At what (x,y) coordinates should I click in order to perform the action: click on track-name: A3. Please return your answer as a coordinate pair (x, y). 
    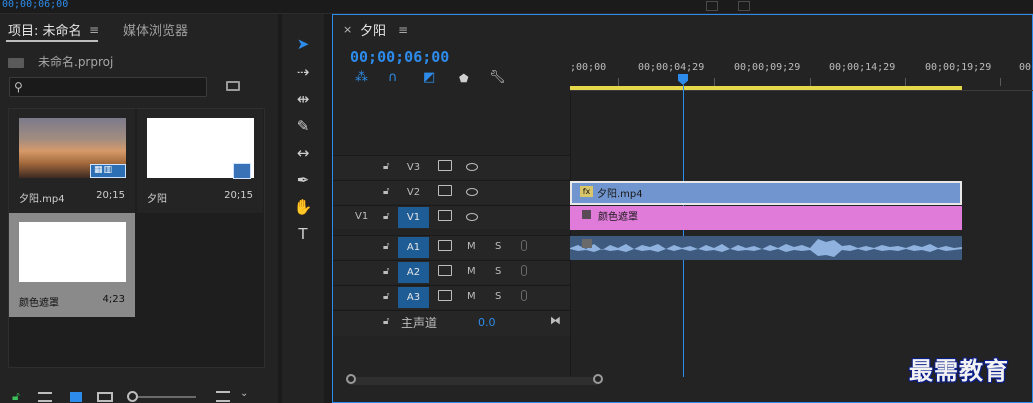
    Looking at the image, I should click on (413, 297).